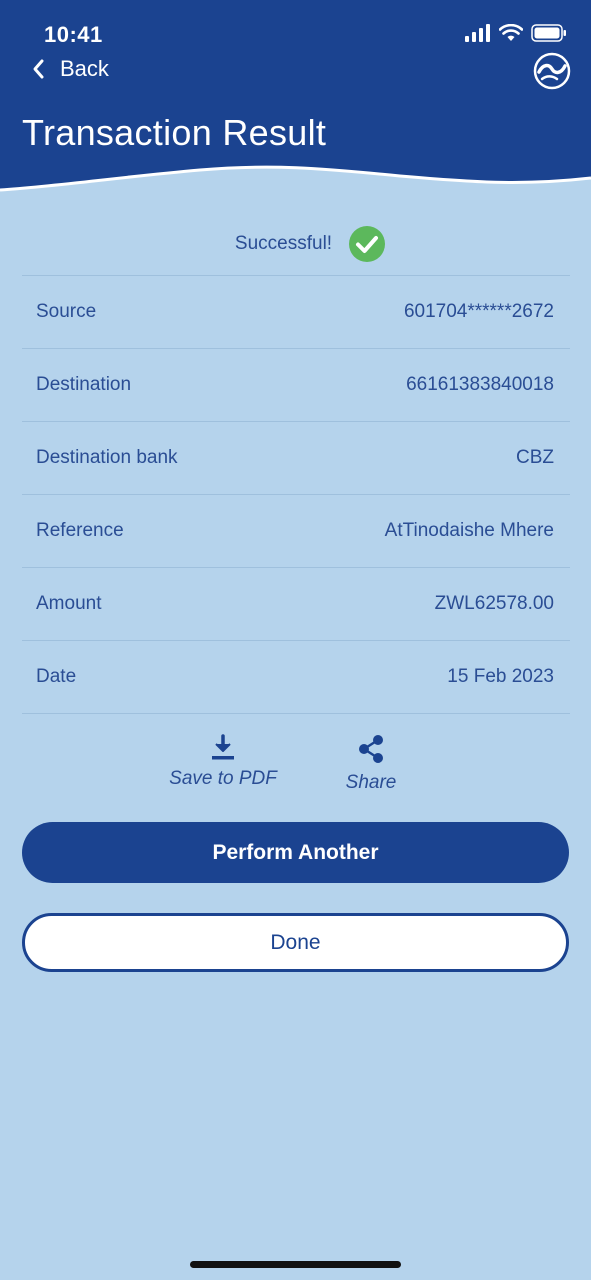 This screenshot has width=591, height=1280. I want to click on detail-row-source: Source 601704******2672, so click(296, 311).